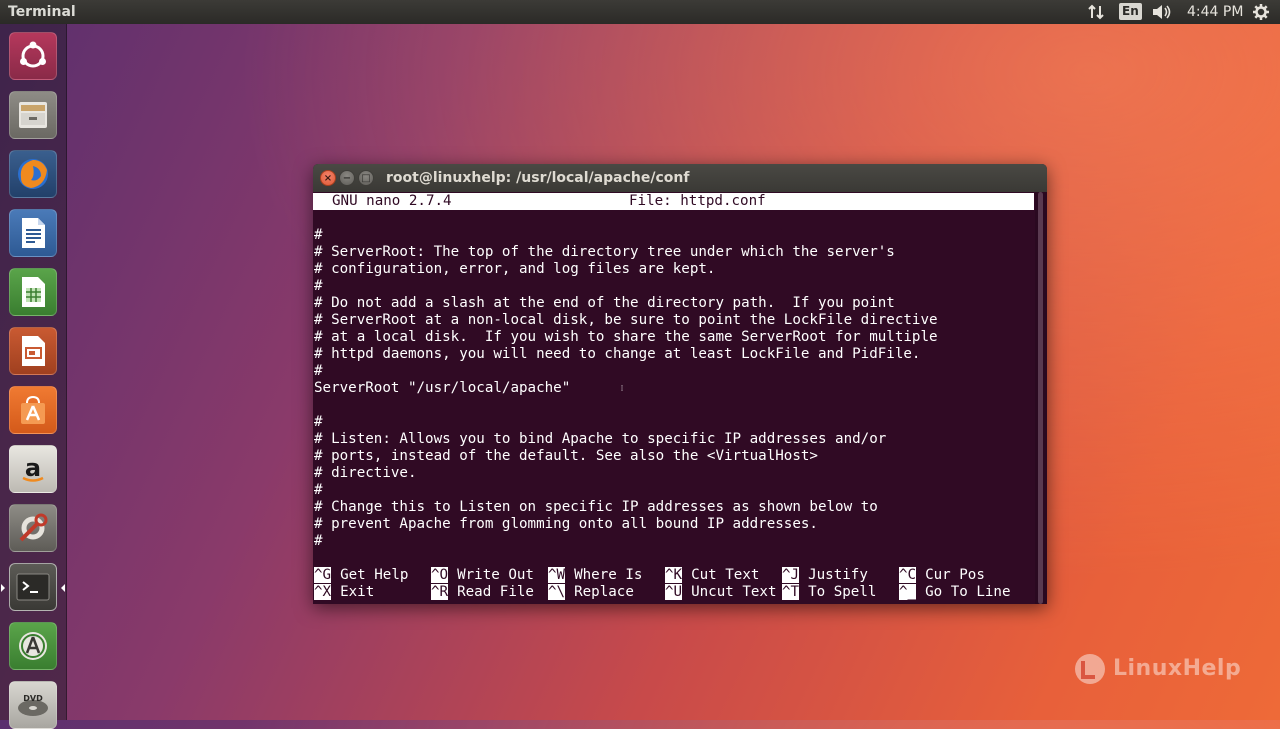 The height and width of the screenshot is (729, 1280). I want to click on linuxhelp-watermark: LinuxHelp, so click(1157, 669).